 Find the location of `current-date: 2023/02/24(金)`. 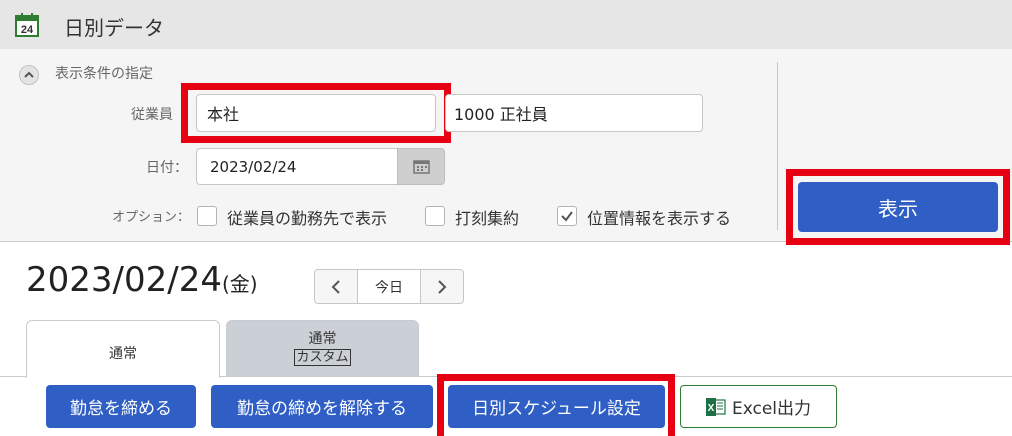

current-date: 2023/02/24(金) is located at coordinates (142, 280).